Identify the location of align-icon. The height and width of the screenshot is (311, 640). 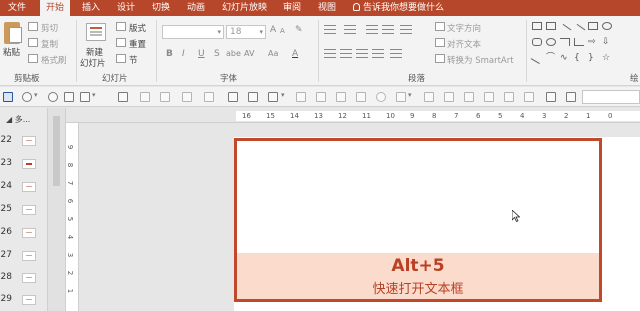
(187, 97).